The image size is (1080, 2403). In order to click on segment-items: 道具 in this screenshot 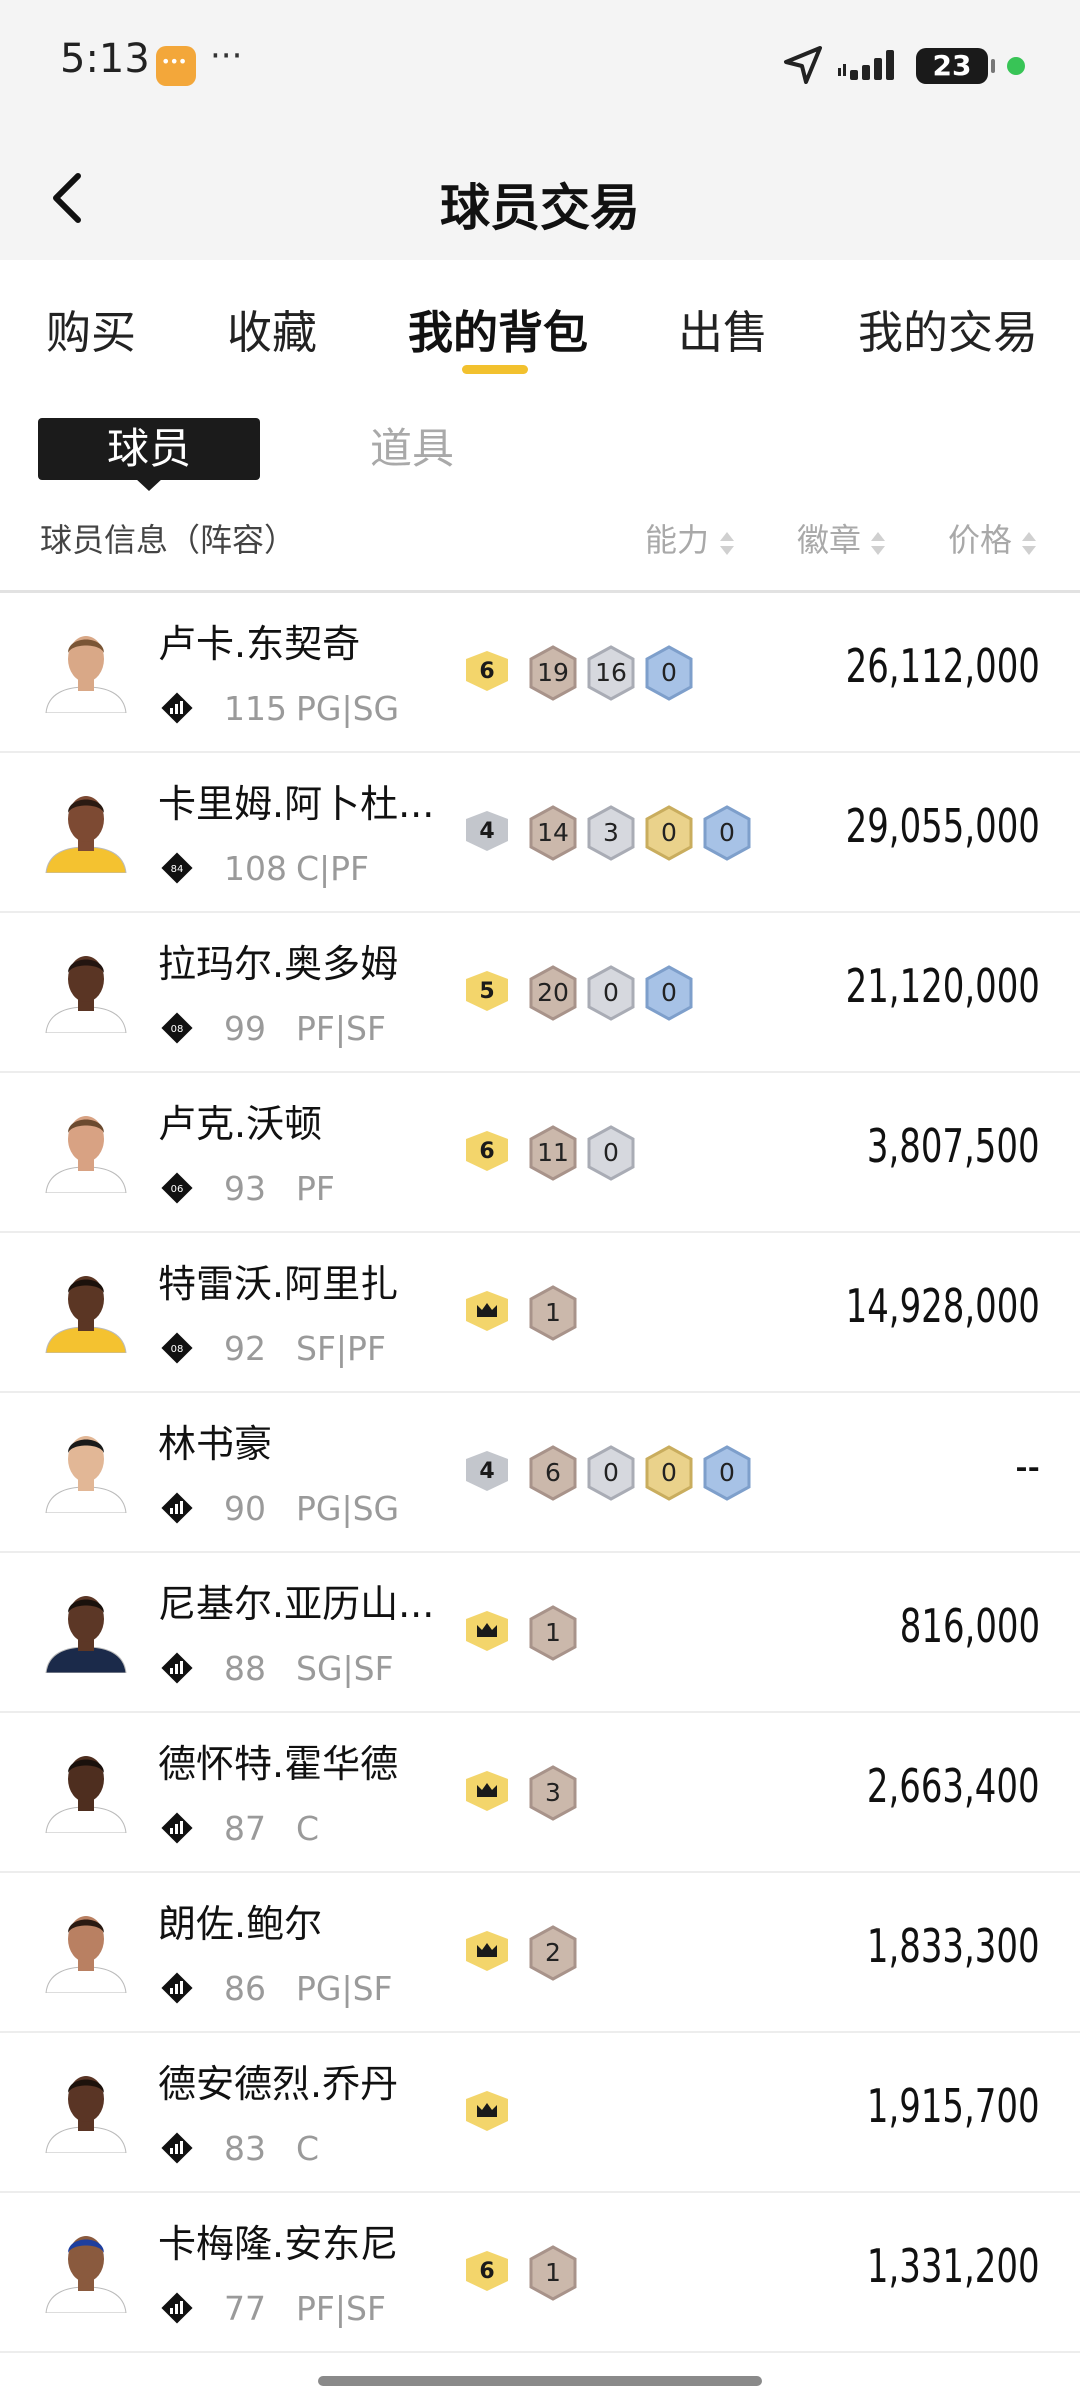, I will do `click(420, 449)`.